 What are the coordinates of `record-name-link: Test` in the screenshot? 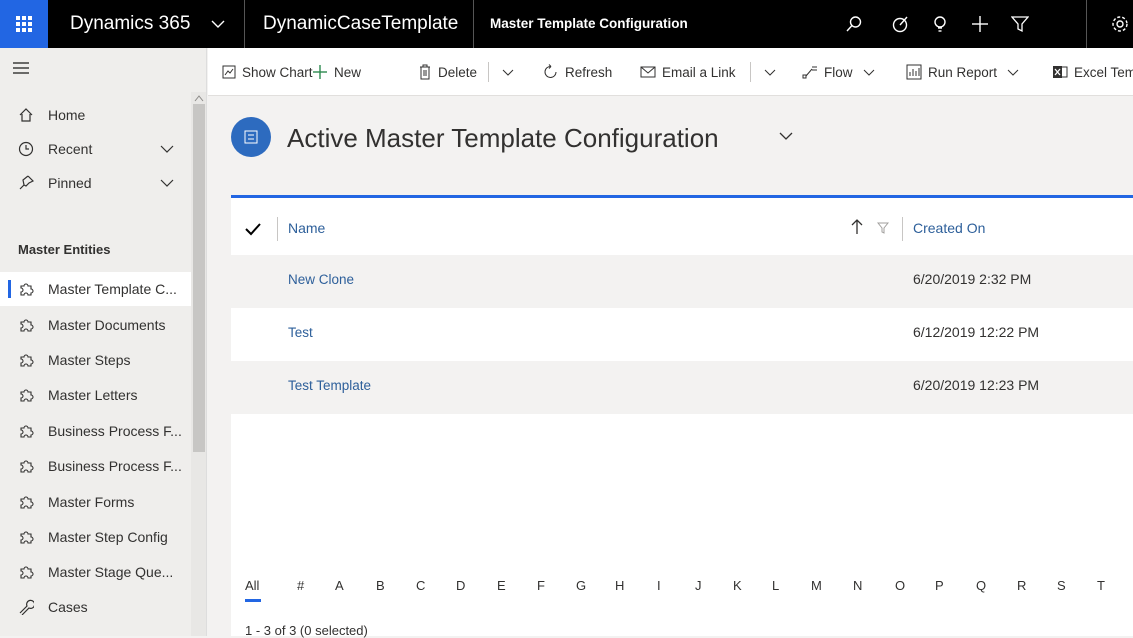 It's located at (300, 332).